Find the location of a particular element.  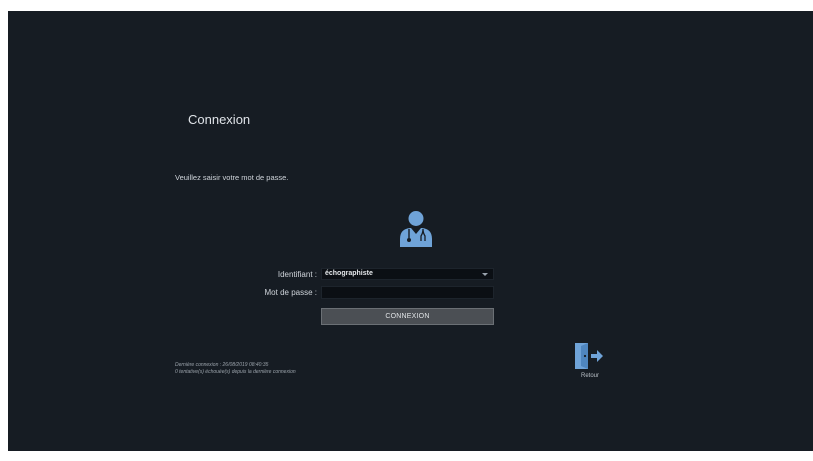

identifier-value: échographiste is located at coordinates (349, 273).